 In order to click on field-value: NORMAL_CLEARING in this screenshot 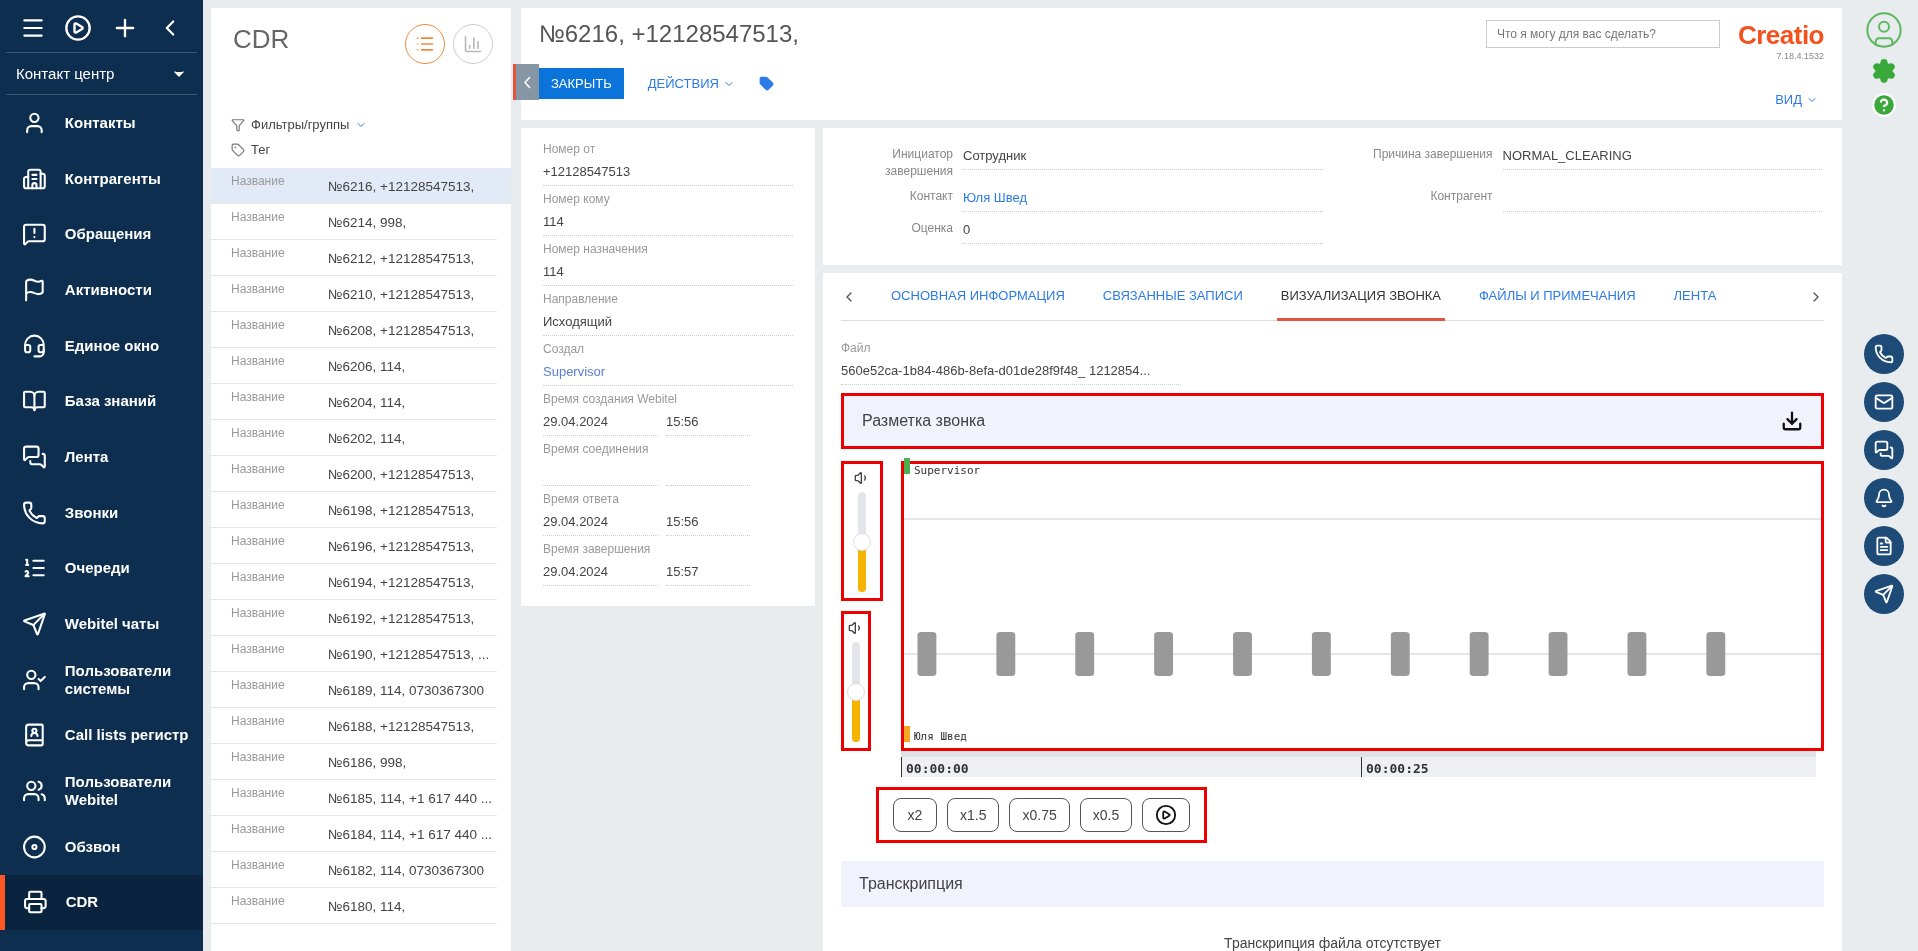, I will do `click(1662, 158)`.